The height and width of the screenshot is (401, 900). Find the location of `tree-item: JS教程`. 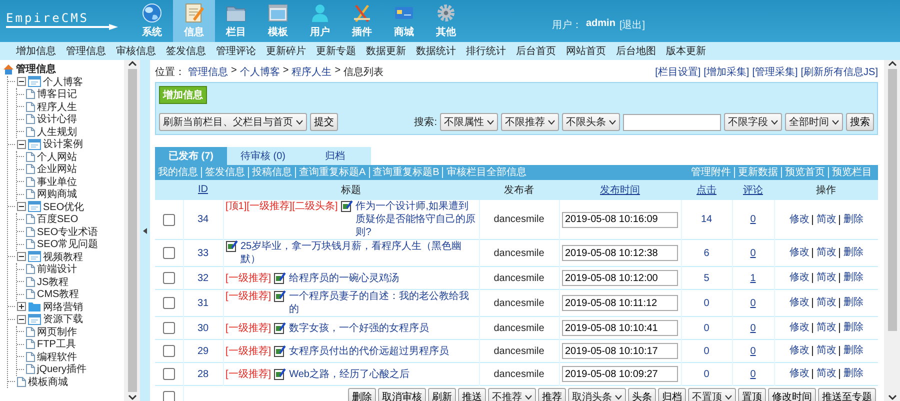

tree-item: JS教程 is located at coordinates (53, 281).